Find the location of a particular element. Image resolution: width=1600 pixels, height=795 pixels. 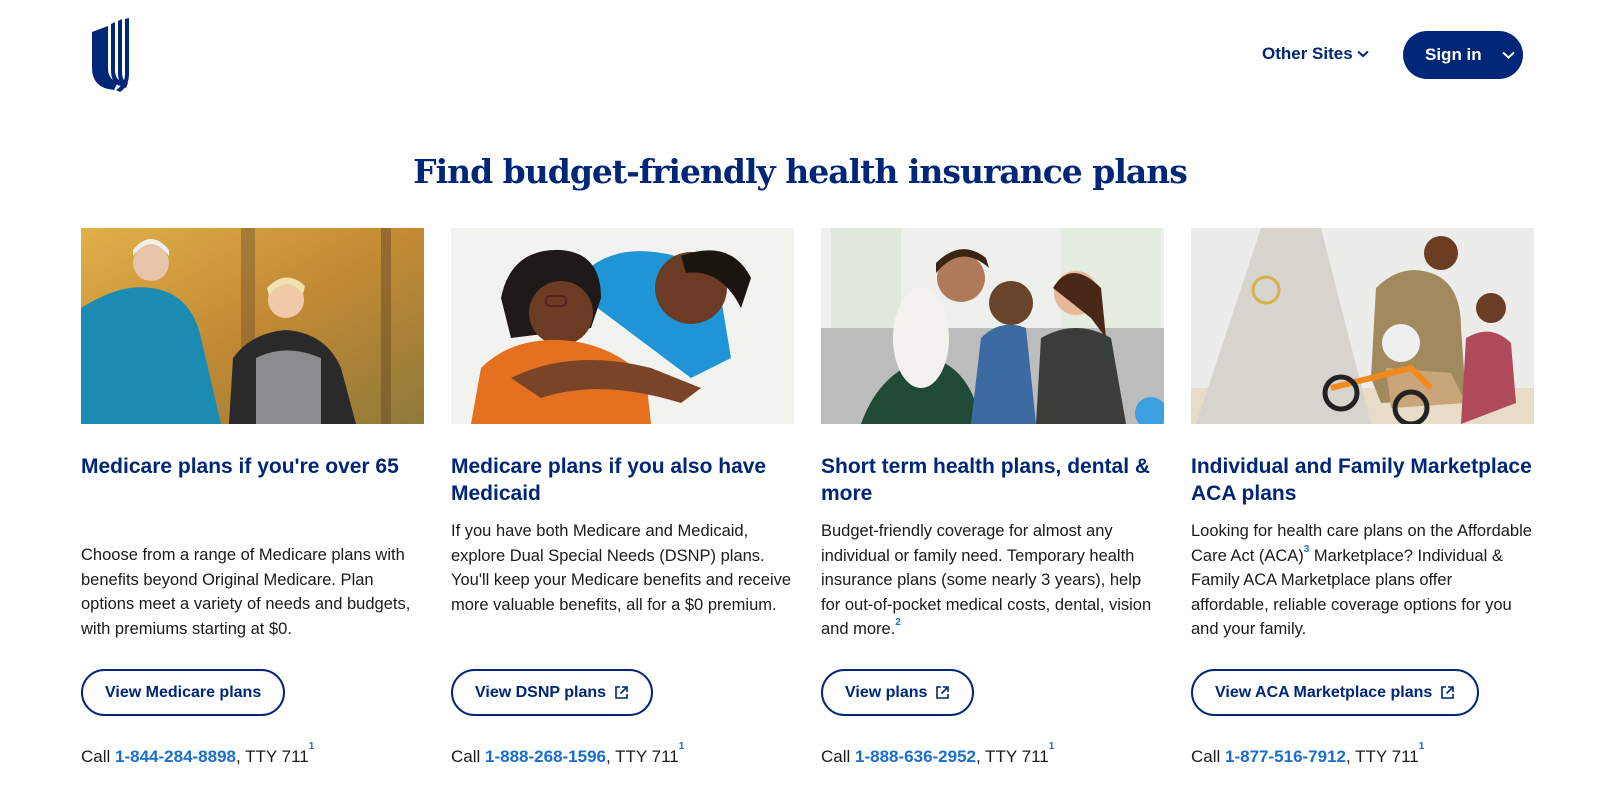

phone-link: 1-888-268-1596 is located at coordinates (545, 756).